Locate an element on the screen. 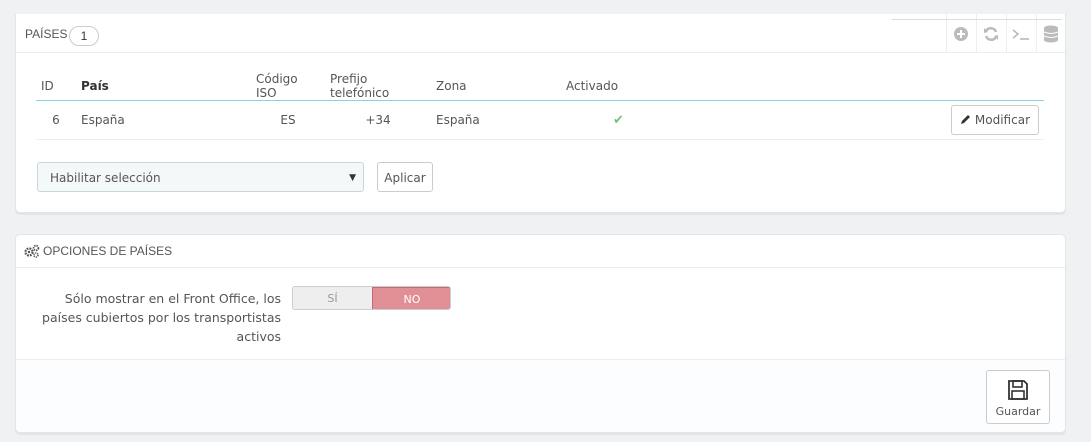  terminal-icon is located at coordinates (1020, 34).